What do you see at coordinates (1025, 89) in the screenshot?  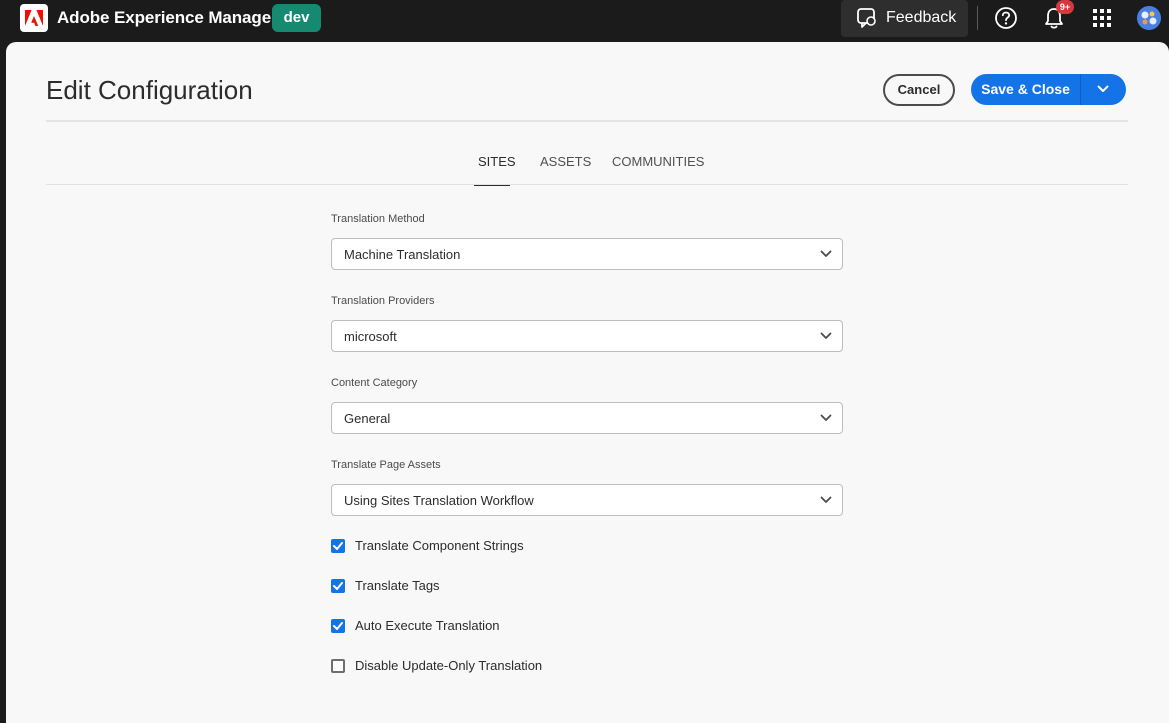 I see `save-and-close-button: Save & Close` at bounding box center [1025, 89].